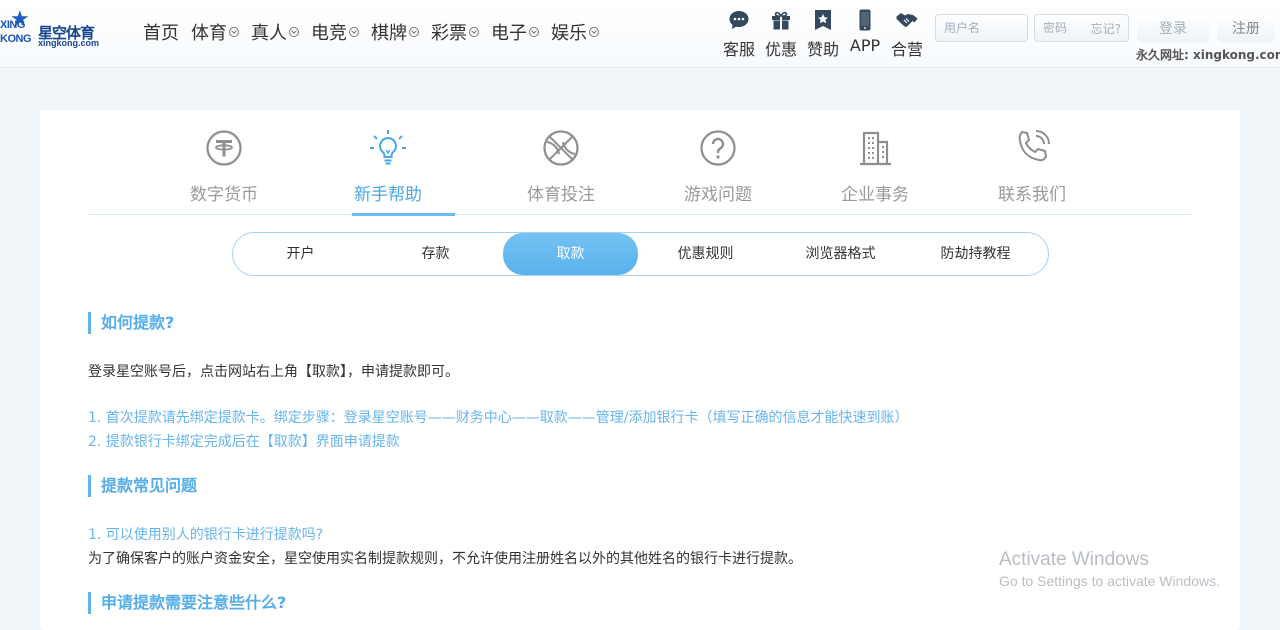 The height and width of the screenshot is (630, 1280). What do you see at coordinates (449, 33) in the screenshot?
I see `nav-label: 彩票` at bounding box center [449, 33].